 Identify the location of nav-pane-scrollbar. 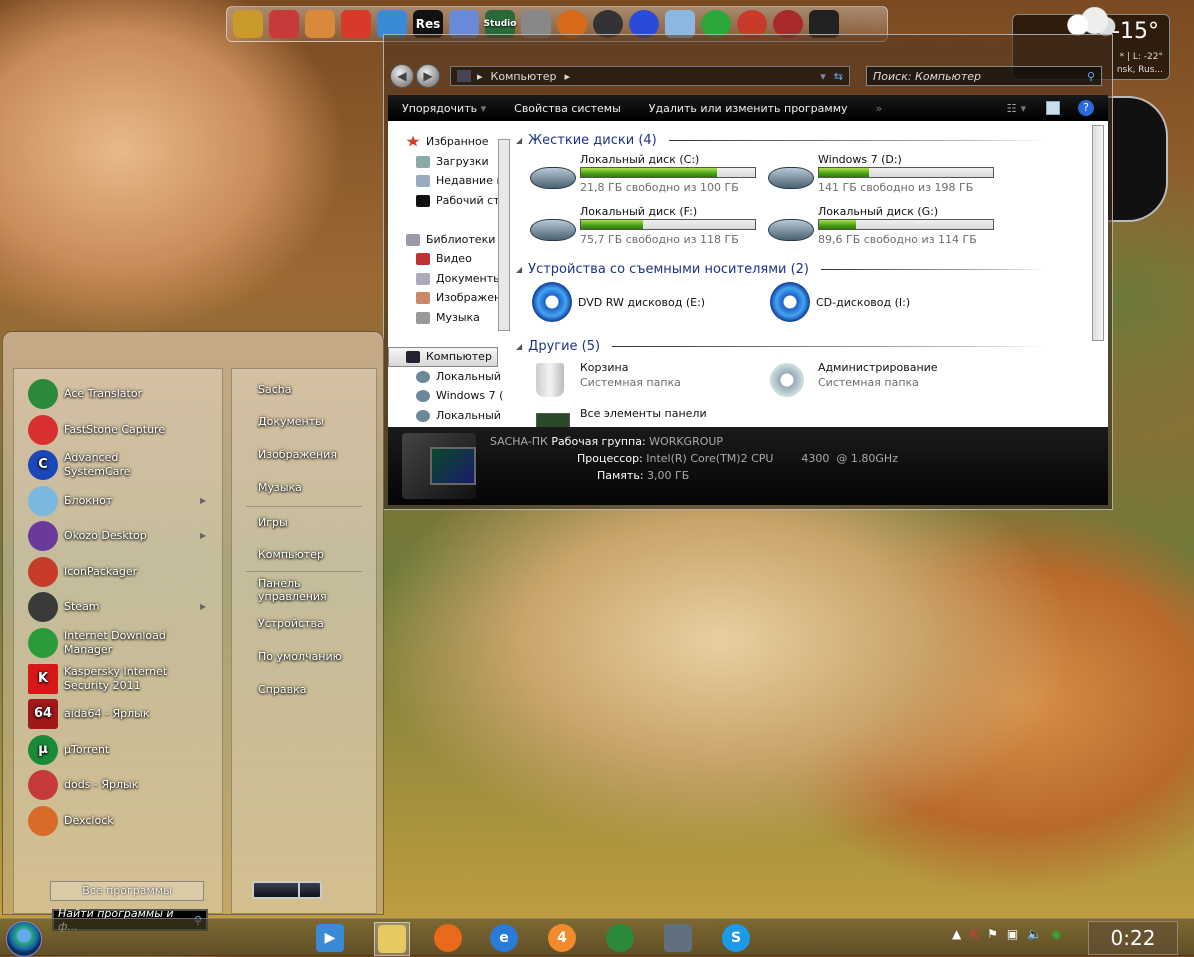
(504, 235).